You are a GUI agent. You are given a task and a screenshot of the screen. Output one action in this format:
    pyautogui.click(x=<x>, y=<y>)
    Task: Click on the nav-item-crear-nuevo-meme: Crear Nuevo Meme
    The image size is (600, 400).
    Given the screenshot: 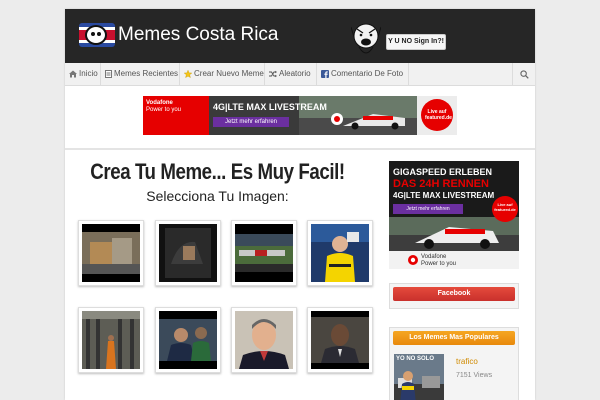 What is the action you would take?
    pyautogui.click(x=222, y=74)
    